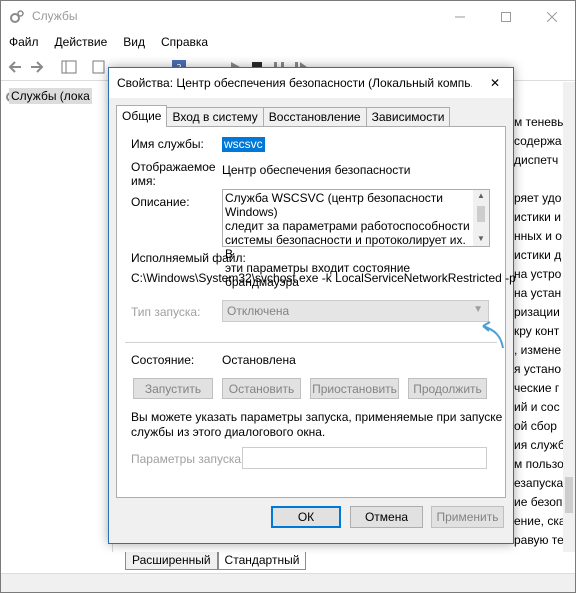 The image size is (576, 593). I want to click on apply-button: Применить, so click(467, 517).